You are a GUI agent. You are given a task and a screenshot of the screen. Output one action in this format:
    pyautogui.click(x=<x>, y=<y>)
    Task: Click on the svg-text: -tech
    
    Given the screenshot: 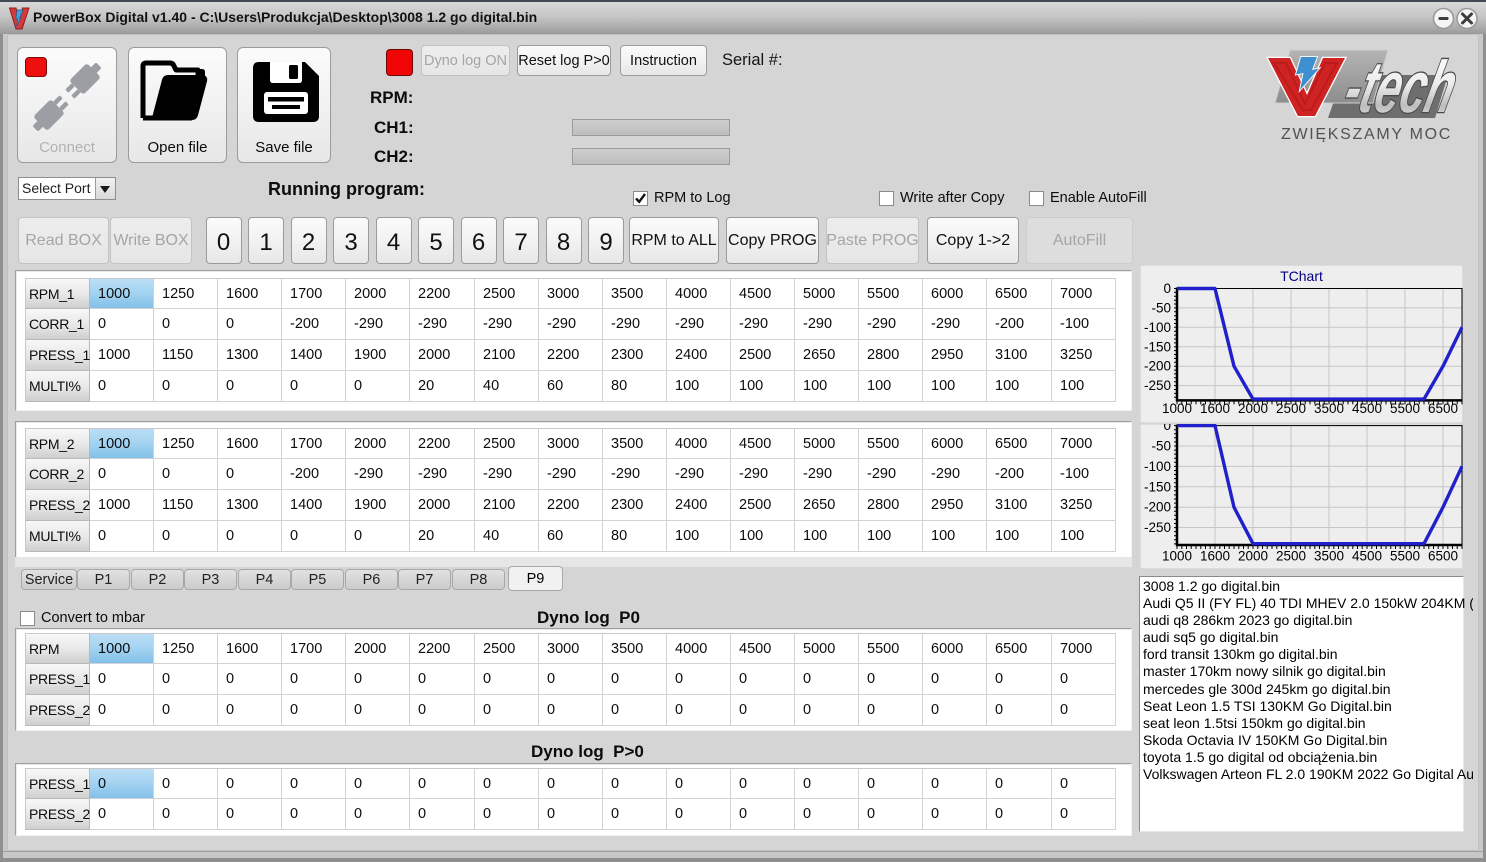 What is the action you would take?
    pyautogui.click(x=1399, y=87)
    